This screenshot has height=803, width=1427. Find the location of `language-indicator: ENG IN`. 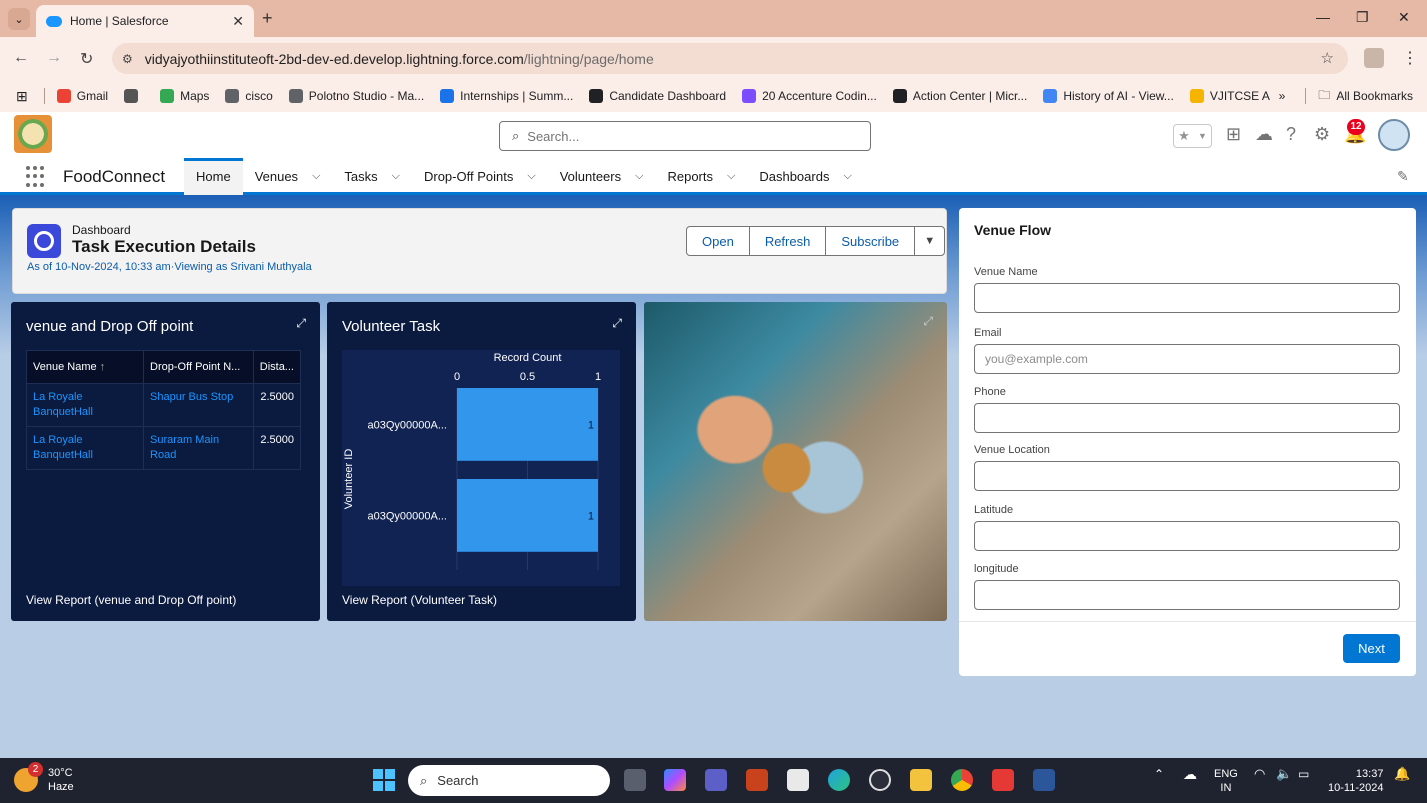

language-indicator: ENG IN is located at coordinates (1226, 781).